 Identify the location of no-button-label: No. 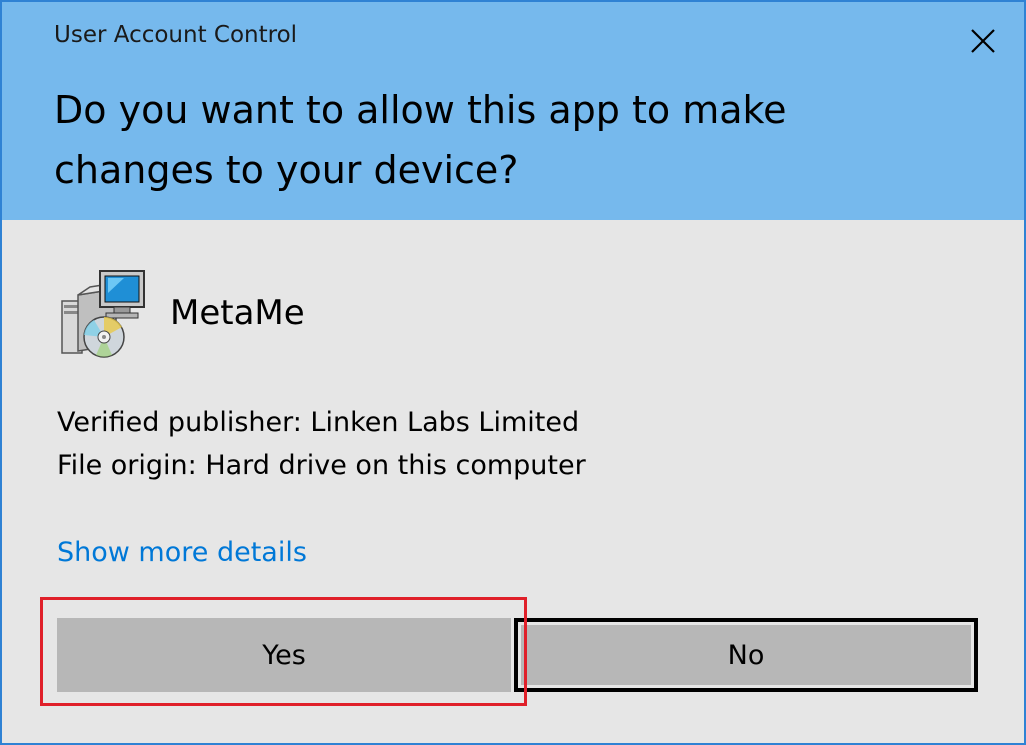
(746, 655).